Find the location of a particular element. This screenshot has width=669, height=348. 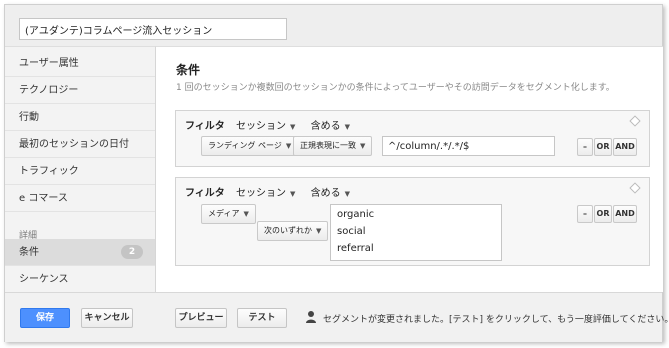

operator-value: 次のいずれか is located at coordinates (288, 230).